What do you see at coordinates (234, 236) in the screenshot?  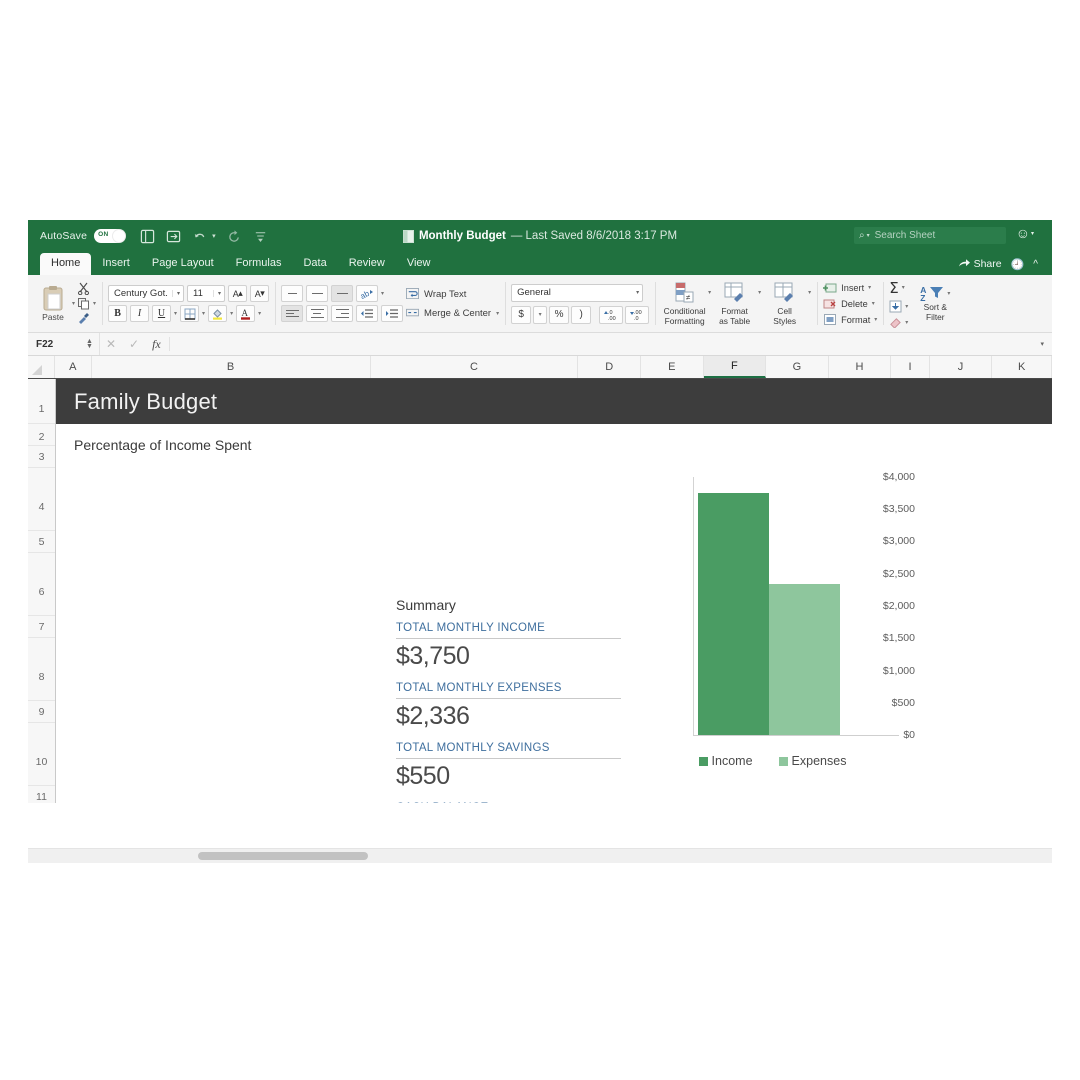 I see `redo-icon` at bounding box center [234, 236].